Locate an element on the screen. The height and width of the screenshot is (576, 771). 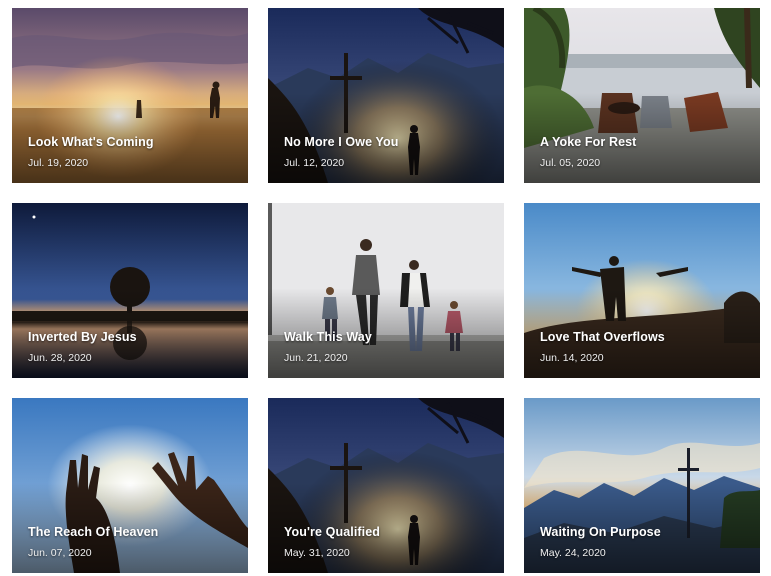
sermon-title: Waiting On Purpose is located at coordinates (600, 532).